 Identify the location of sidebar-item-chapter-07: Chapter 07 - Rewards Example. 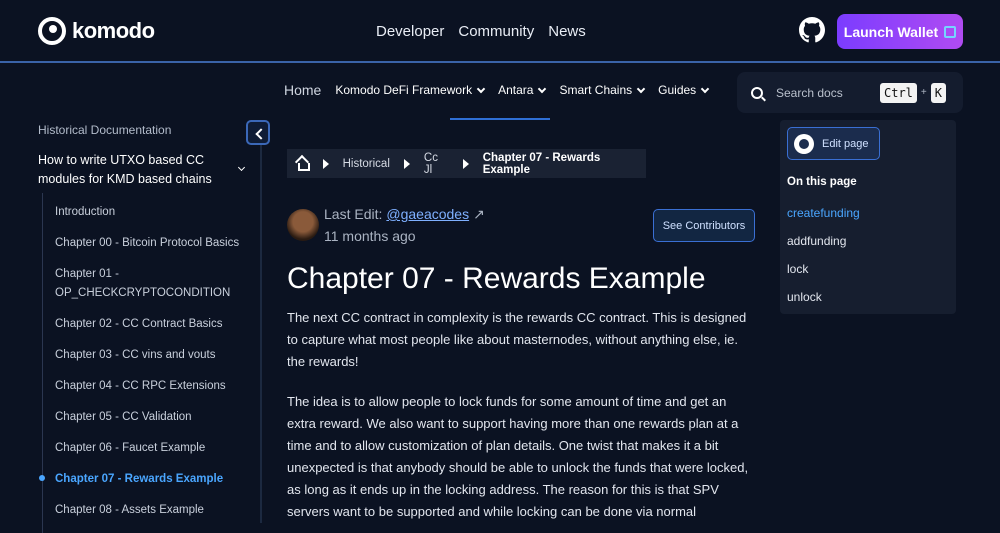
(150, 479).